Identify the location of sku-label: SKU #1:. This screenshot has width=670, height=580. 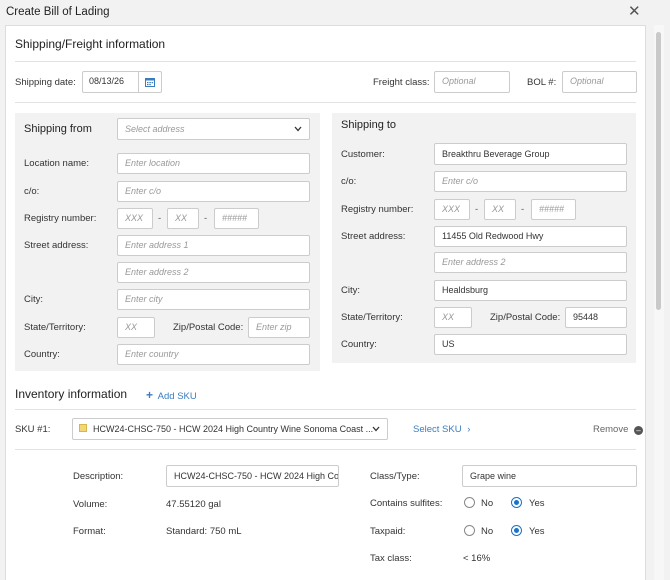
(33, 429).